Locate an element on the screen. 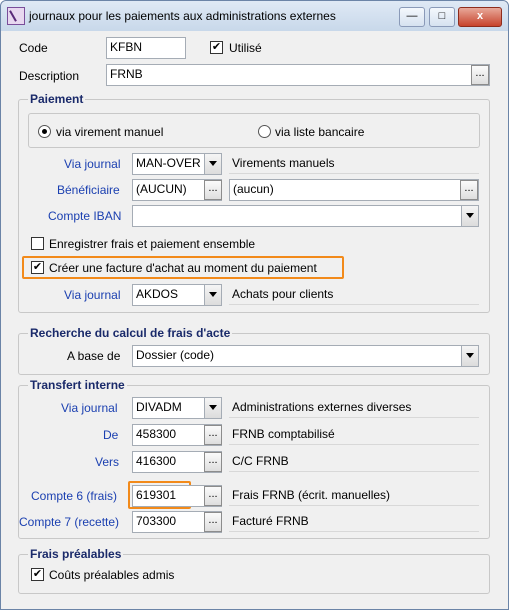 Image resolution: width=509 pixels, height=610 pixels. compte-iban-dropdown is located at coordinates (305, 216).